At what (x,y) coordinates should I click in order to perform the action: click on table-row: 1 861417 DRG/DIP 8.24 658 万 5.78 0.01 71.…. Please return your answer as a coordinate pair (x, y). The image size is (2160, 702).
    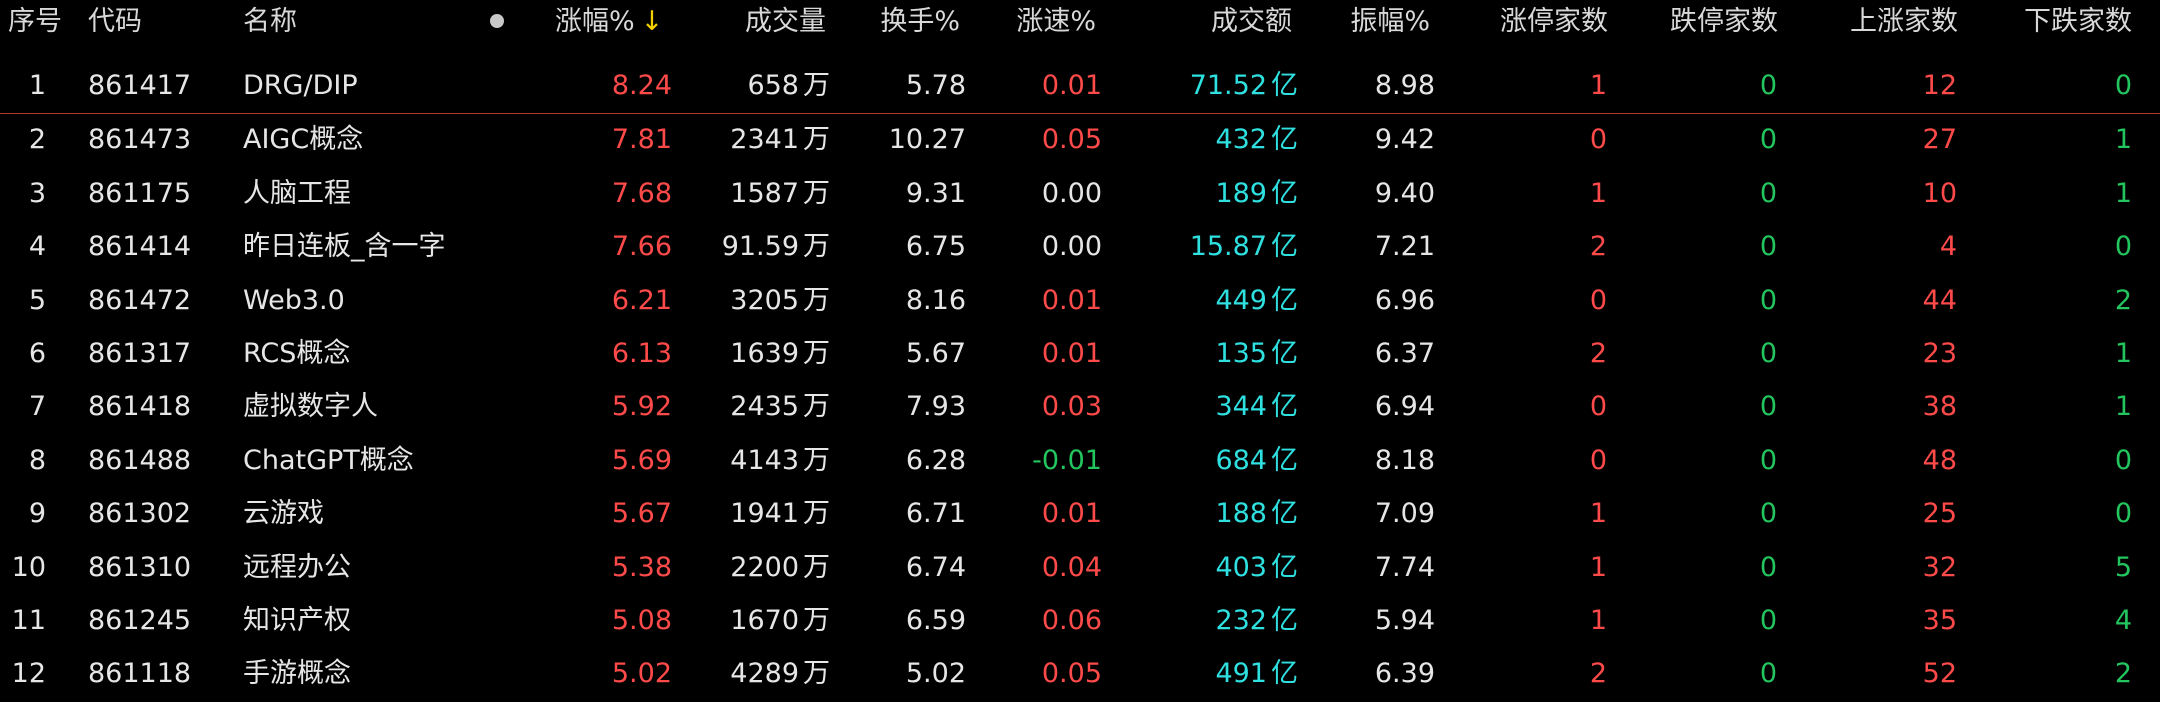
    Looking at the image, I should click on (1080, 87).